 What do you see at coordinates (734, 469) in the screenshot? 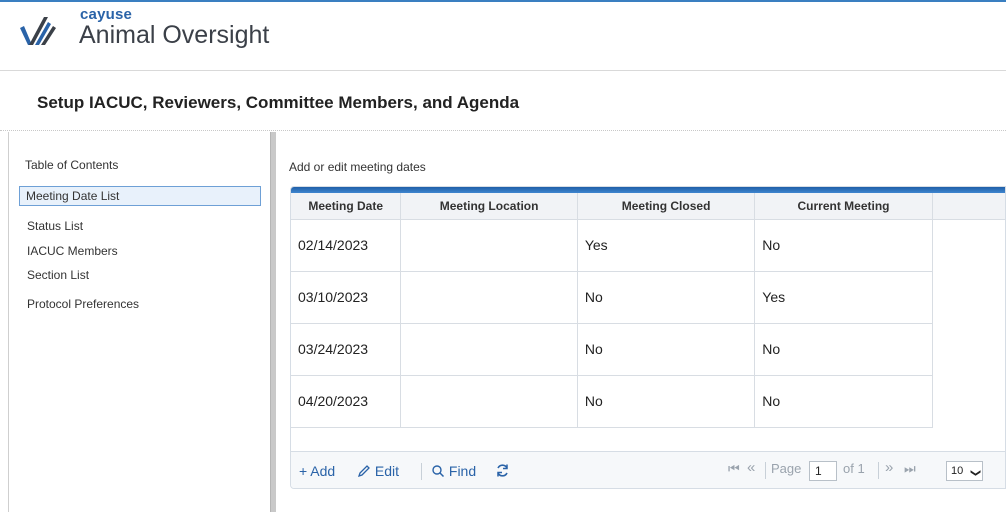
I see `first-page-button: ⏮` at bounding box center [734, 469].